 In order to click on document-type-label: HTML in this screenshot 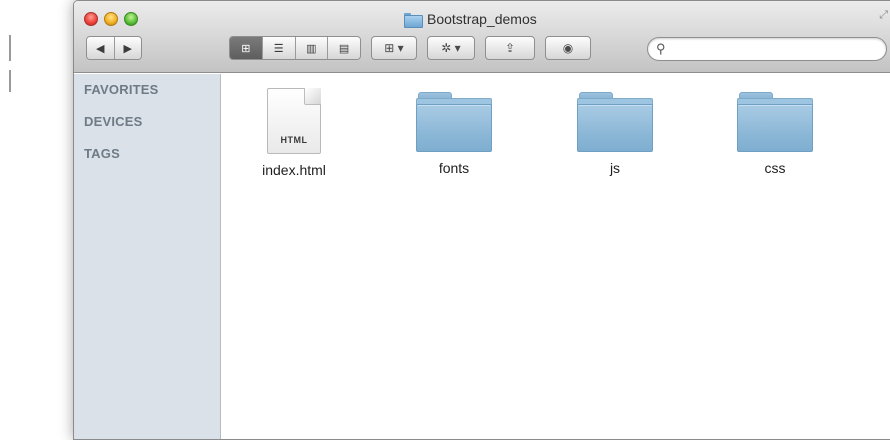, I will do `click(294, 140)`.